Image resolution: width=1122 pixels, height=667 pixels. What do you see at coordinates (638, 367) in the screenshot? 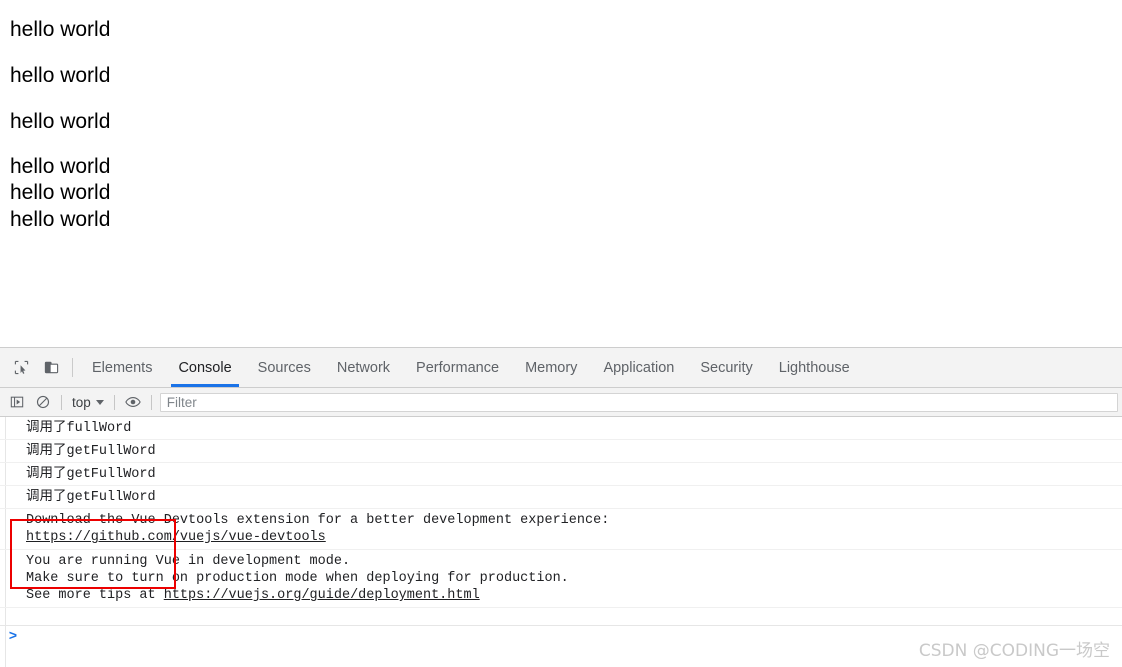
I see `tab-application: Application` at bounding box center [638, 367].